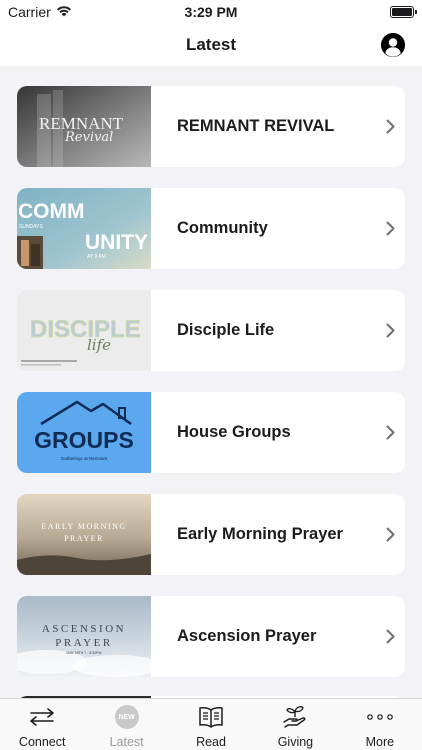 This screenshot has height=750, width=422. Describe the element at coordinates (295, 717) in the screenshot. I see `hand-plant-icon` at that location.